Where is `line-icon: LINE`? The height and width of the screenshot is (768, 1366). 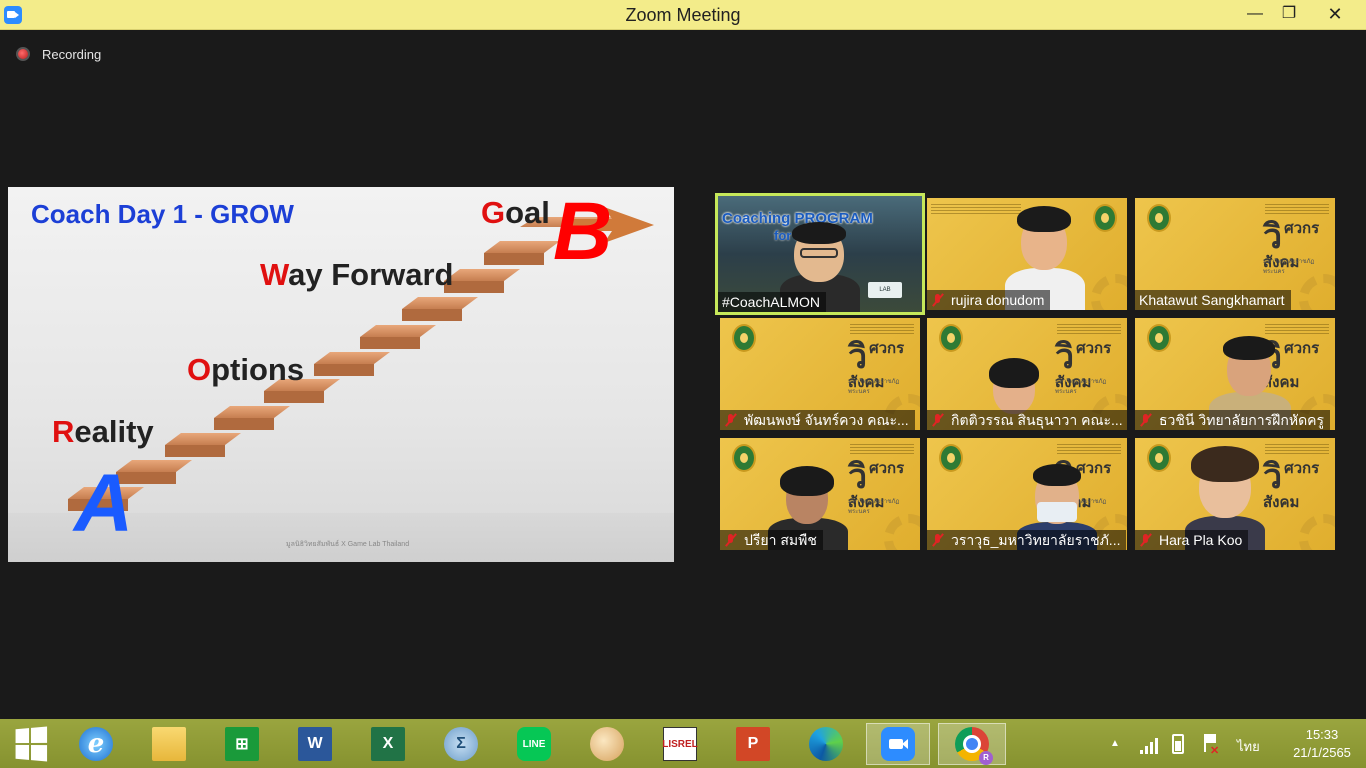 line-icon: LINE is located at coordinates (534, 744).